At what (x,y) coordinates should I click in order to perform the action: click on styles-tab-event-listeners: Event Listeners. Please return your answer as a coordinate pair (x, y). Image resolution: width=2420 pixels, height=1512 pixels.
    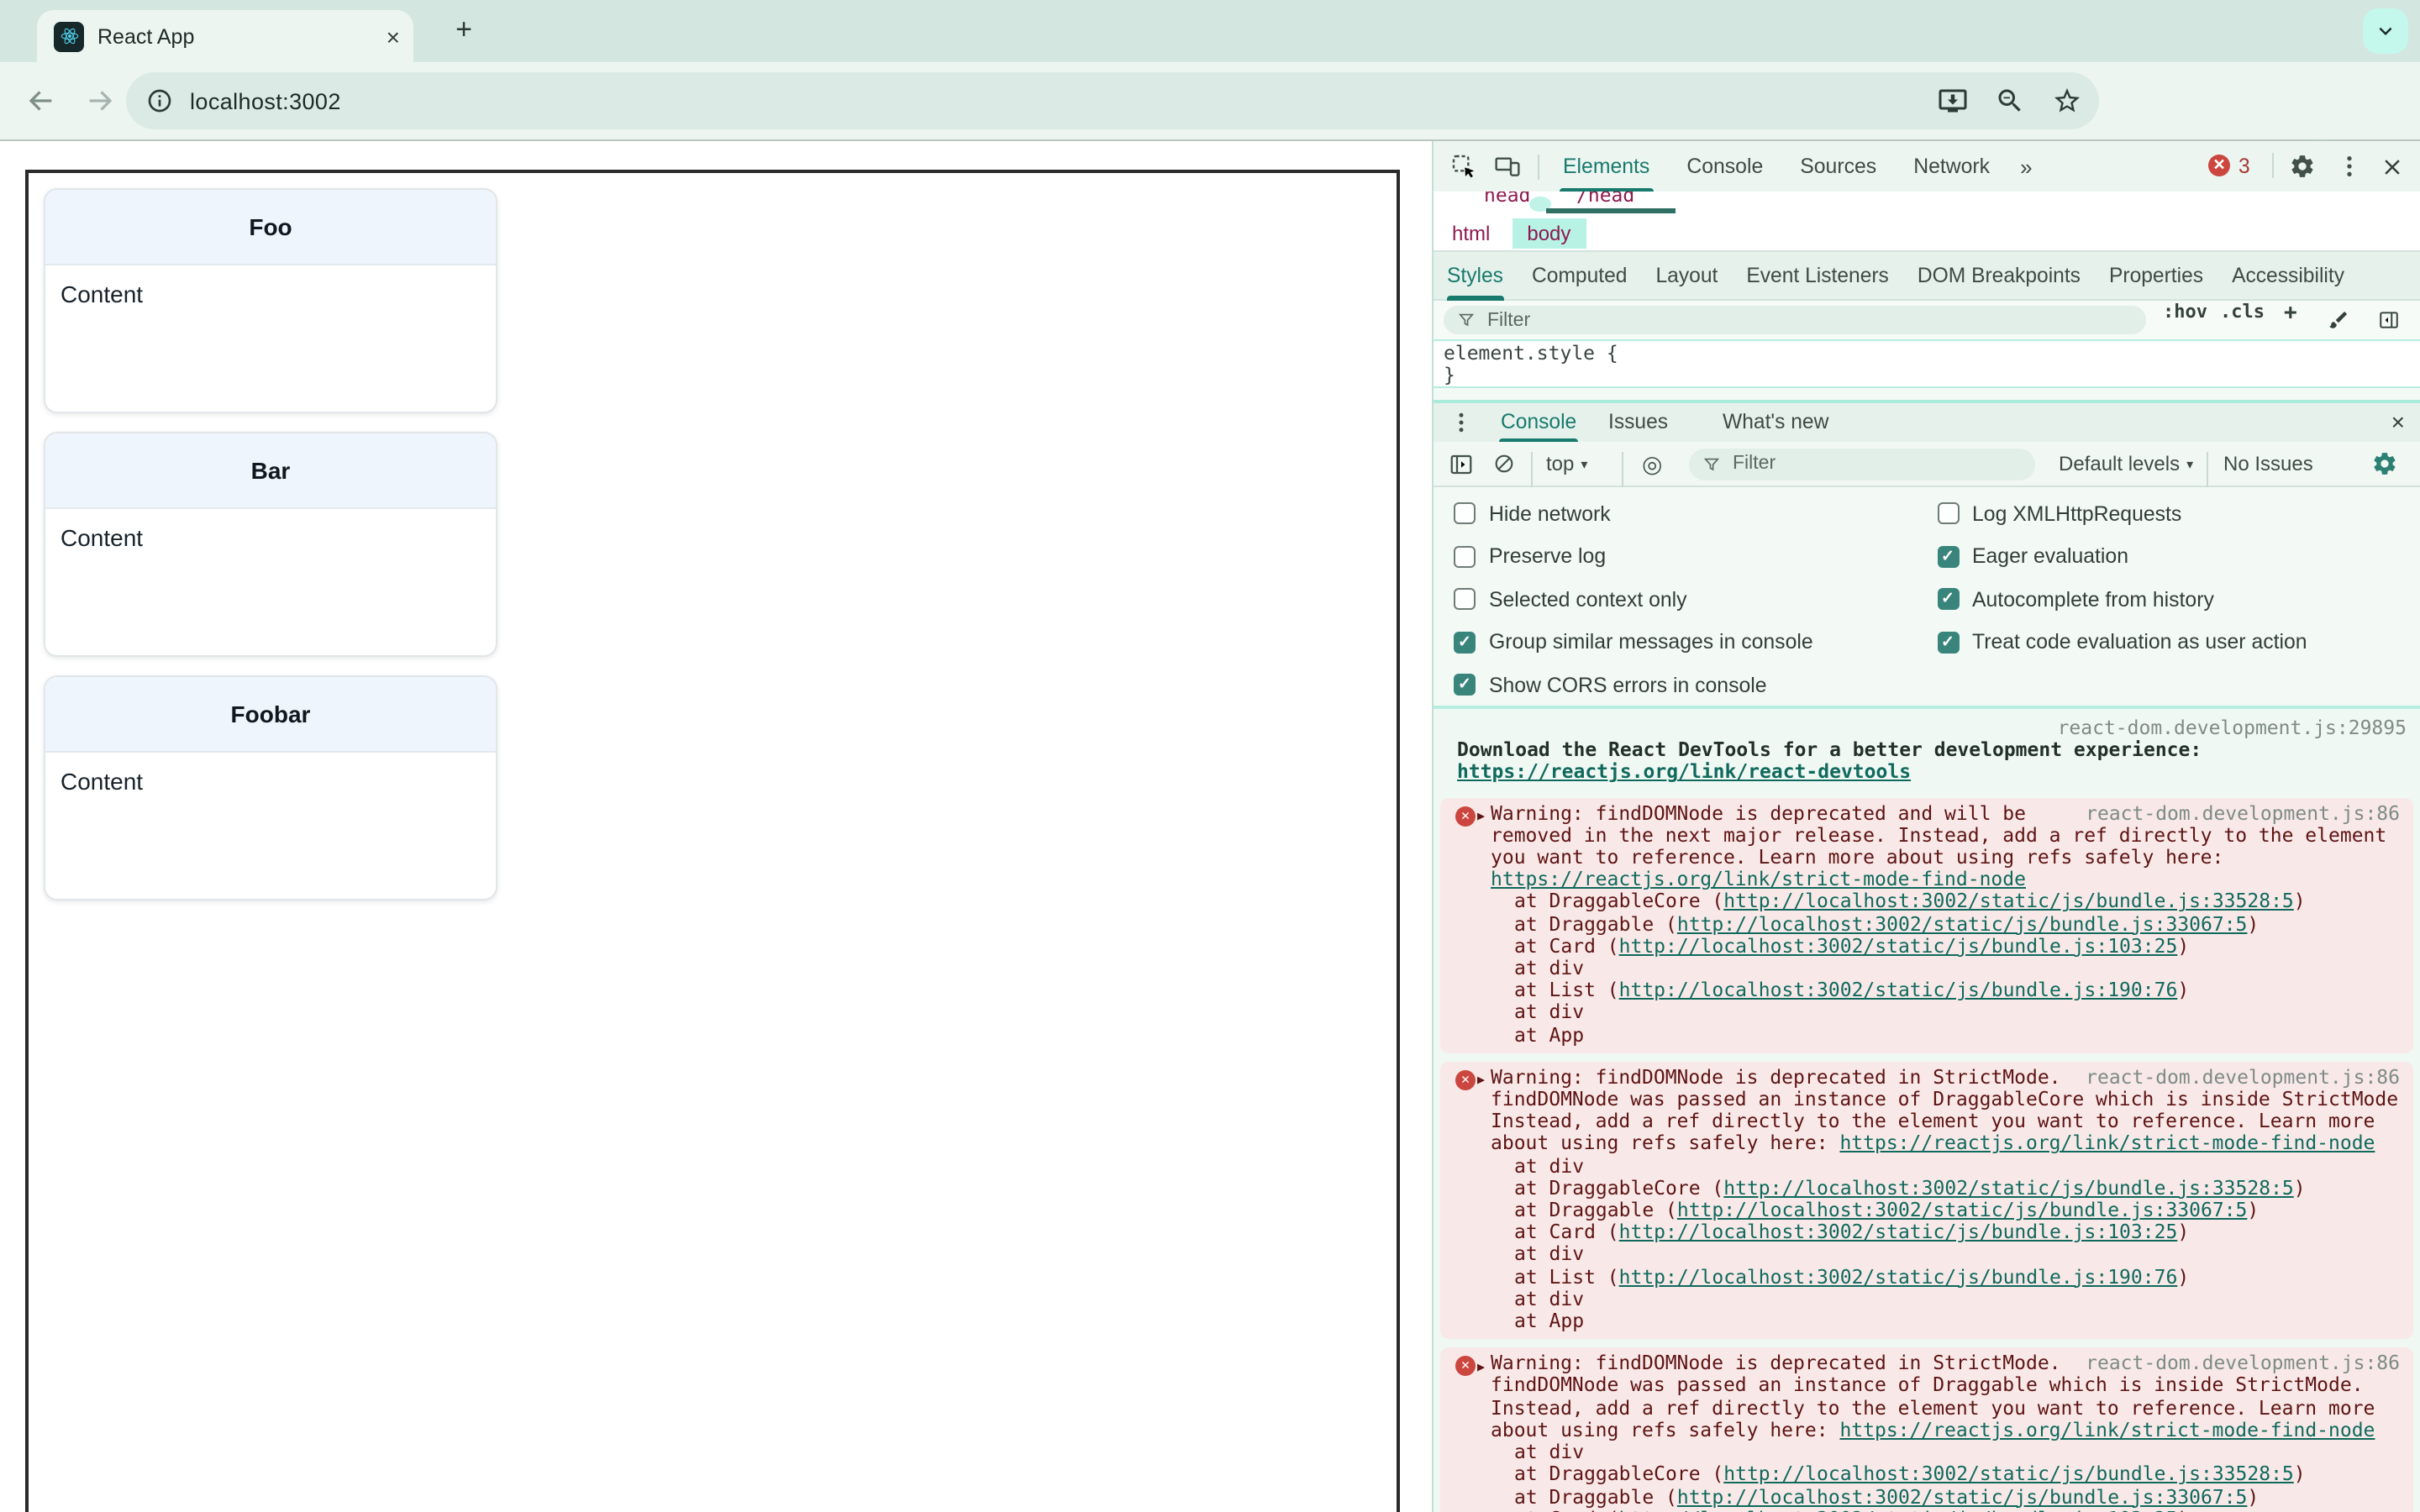
    Looking at the image, I should click on (1817, 275).